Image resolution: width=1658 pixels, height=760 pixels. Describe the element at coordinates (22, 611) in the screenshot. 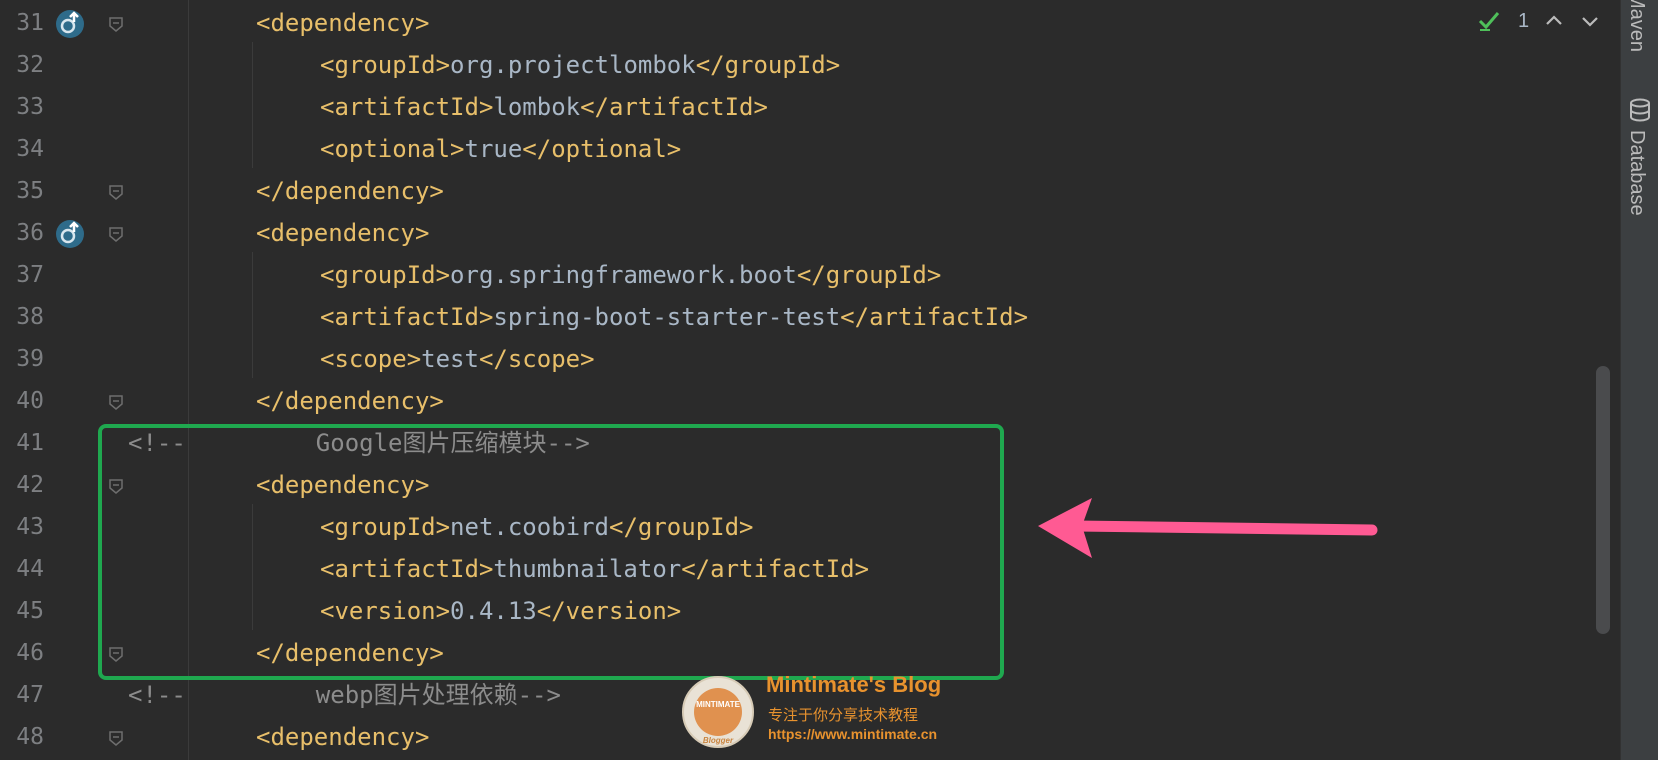

I see `line-number: 45` at that location.